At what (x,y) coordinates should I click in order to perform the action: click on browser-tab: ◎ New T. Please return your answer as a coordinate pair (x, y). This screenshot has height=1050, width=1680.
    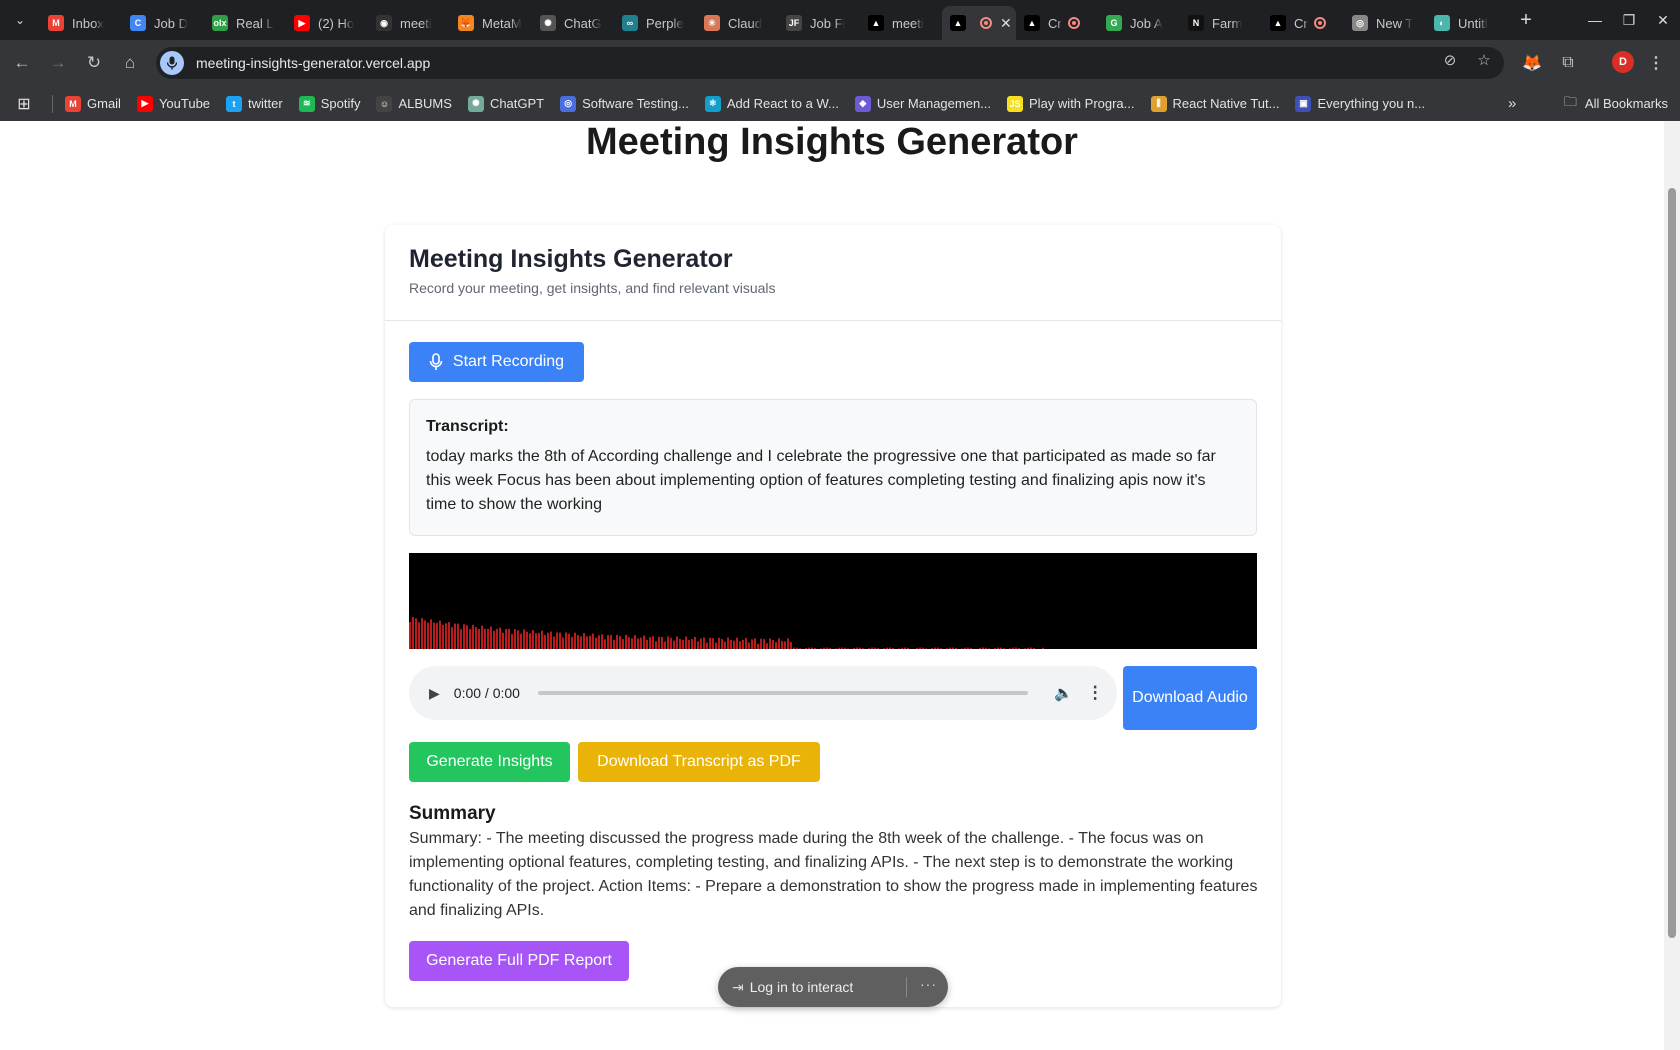
    Looking at the image, I should click on (1385, 23).